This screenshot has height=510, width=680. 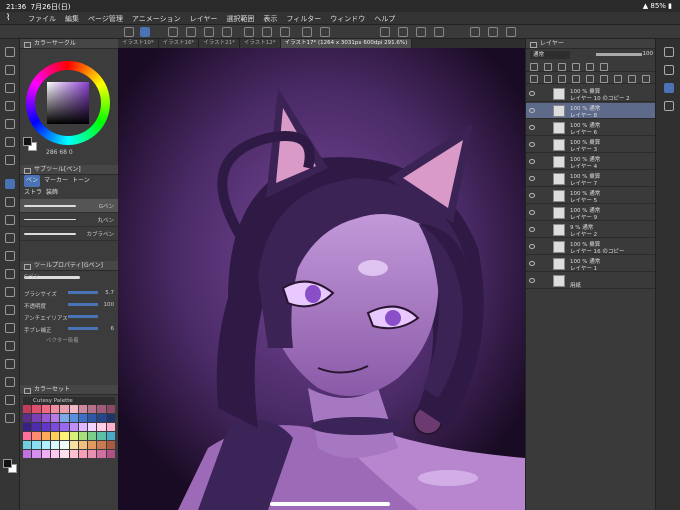 What do you see at coordinates (270, 19) in the screenshot?
I see `menu-item-6: 表示` at bounding box center [270, 19].